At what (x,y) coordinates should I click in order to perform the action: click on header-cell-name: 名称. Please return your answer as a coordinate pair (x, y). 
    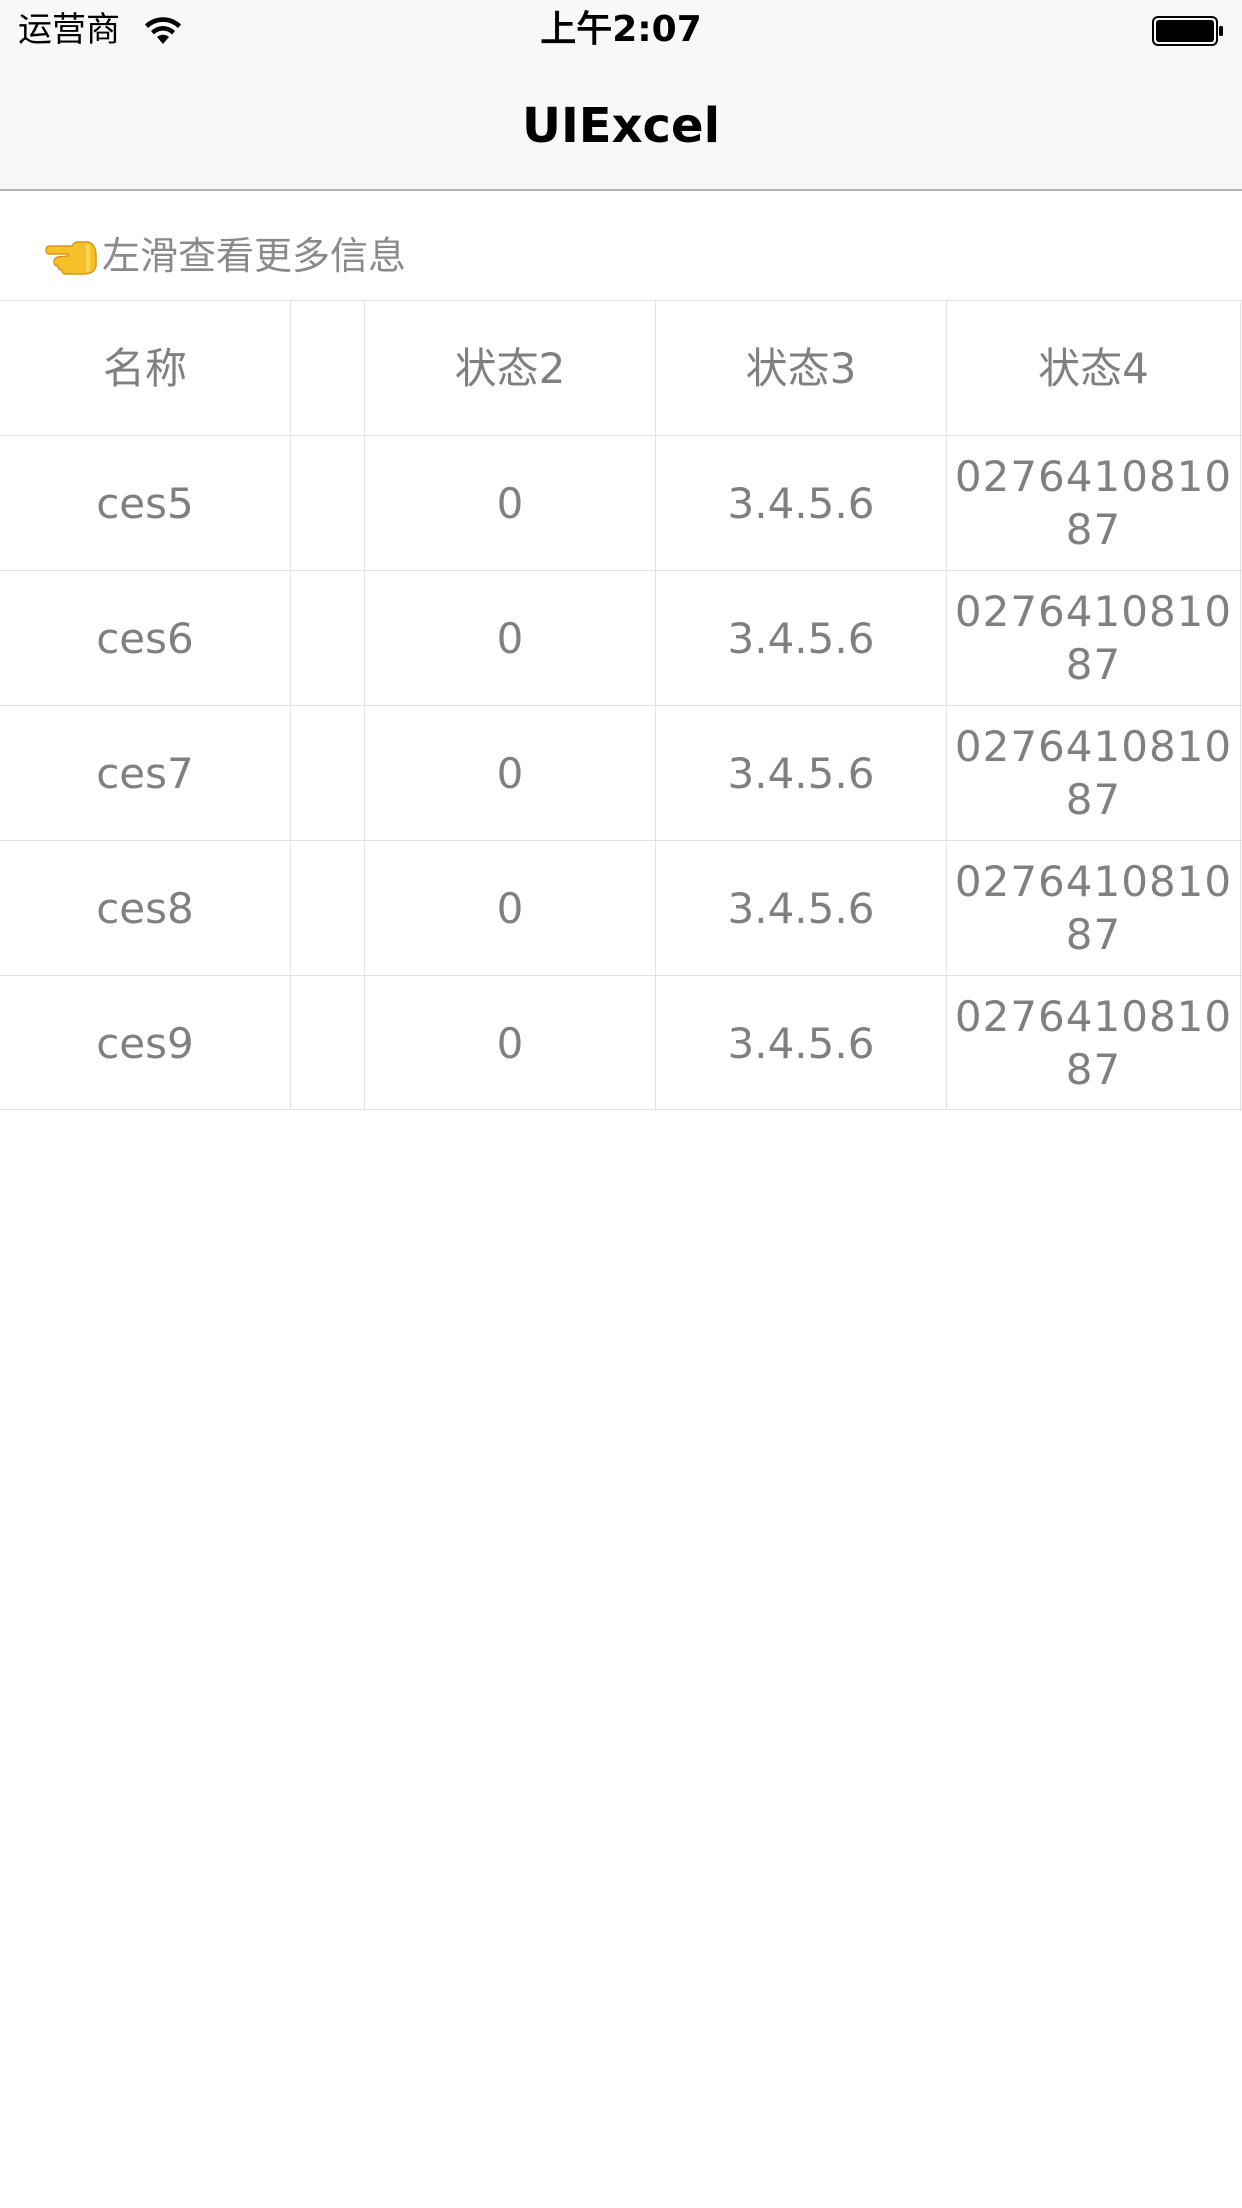
    Looking at the image, I should click on (145, 368).